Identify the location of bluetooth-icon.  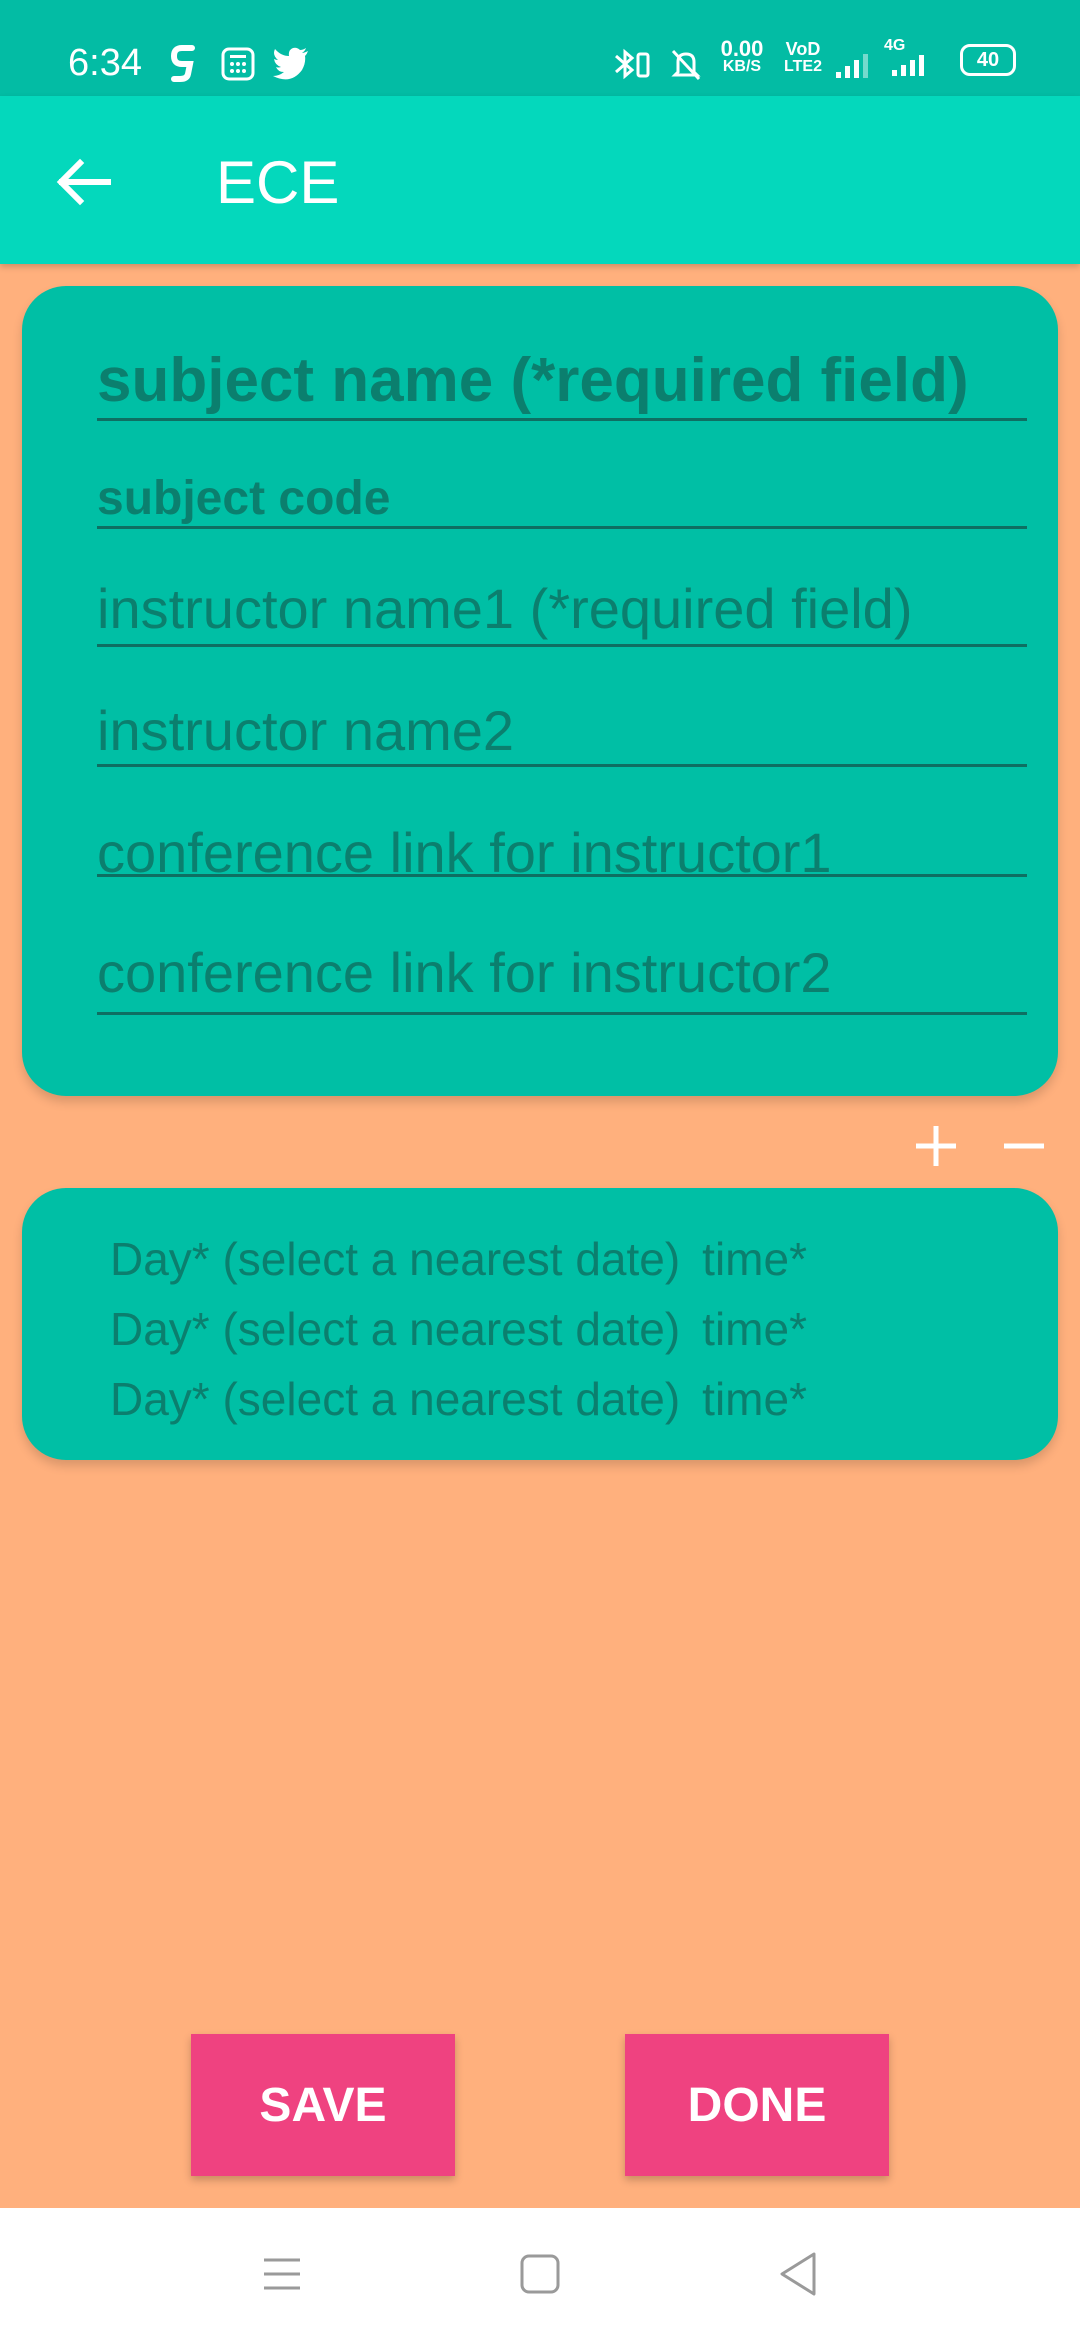
(632, 64).